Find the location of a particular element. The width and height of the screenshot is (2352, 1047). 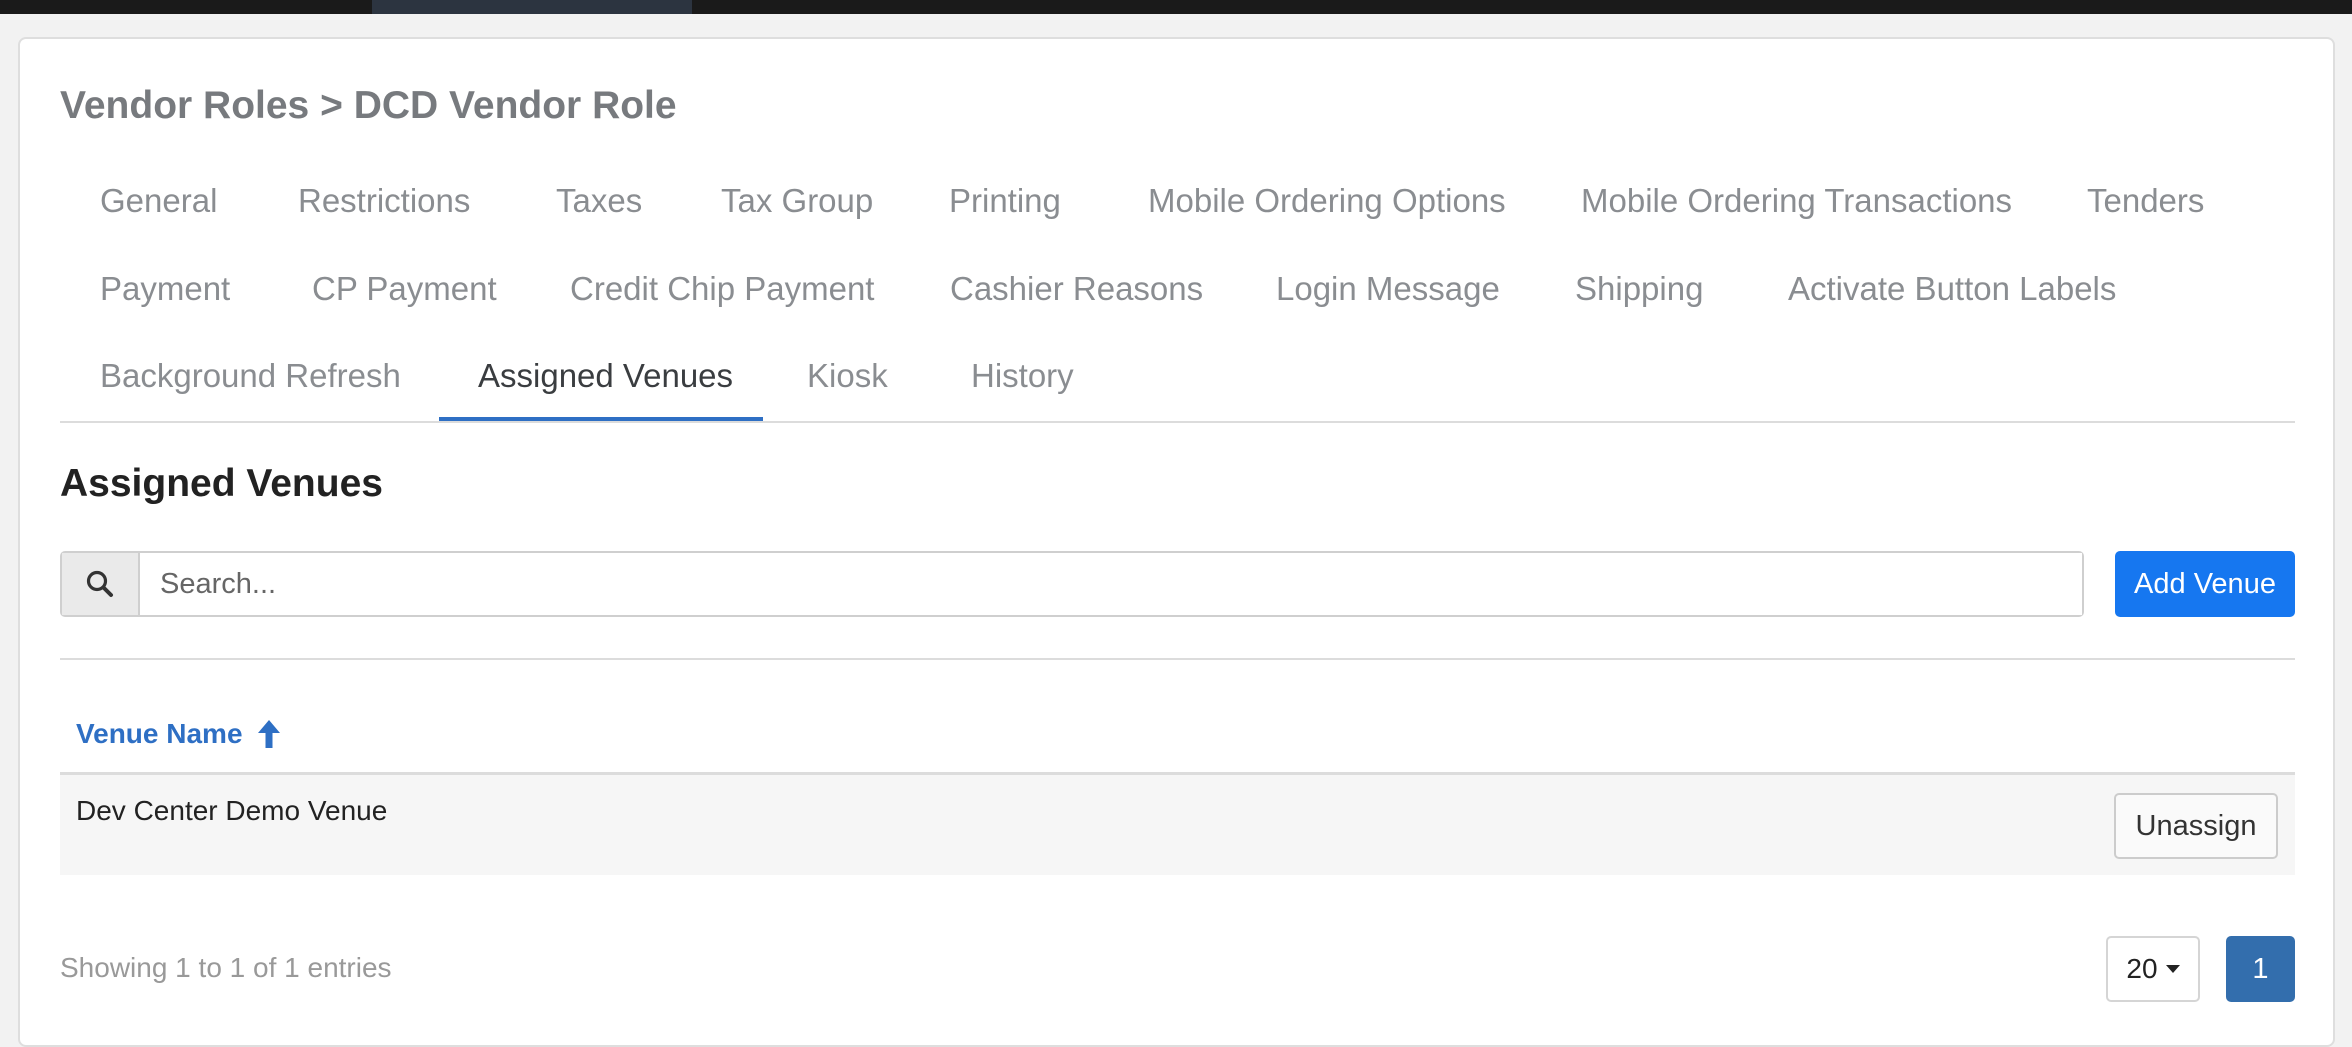

tab-printing: Printing is located at coordinates (1005, 201).